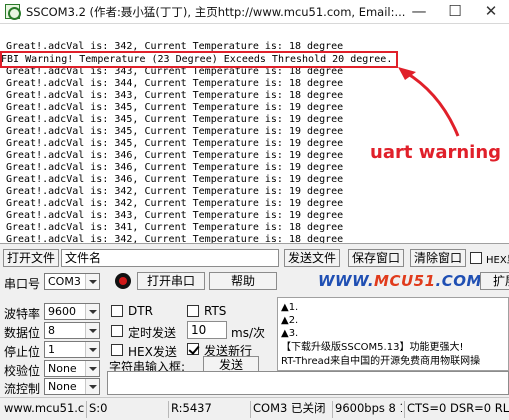 This screenshot has height=420, width=509. What do you see at coordinates (22, 333) in the screenshot?
I see `databits-label: 数据位` at bounding box center [22, 333].